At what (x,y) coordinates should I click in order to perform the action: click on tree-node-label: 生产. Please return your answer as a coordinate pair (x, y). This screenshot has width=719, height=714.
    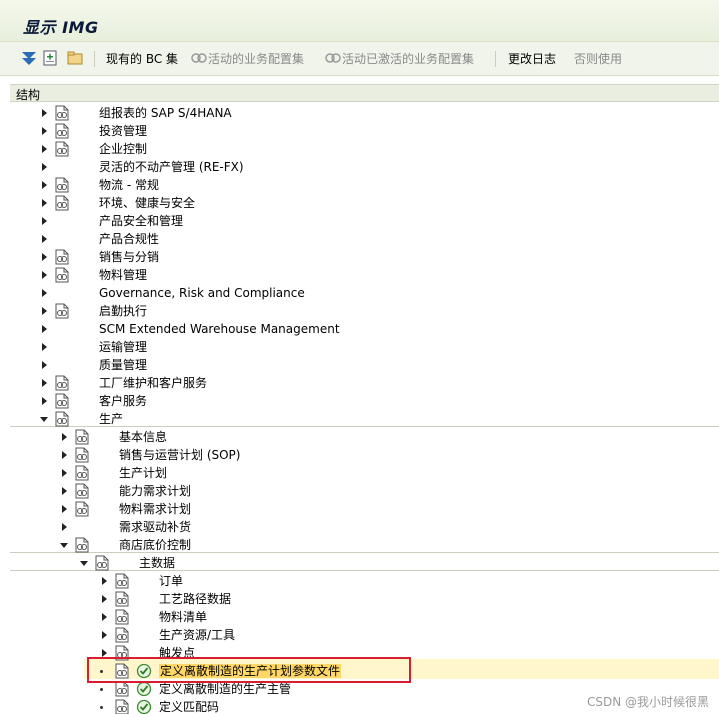
    Looking at the image, I should click on (111, 419).